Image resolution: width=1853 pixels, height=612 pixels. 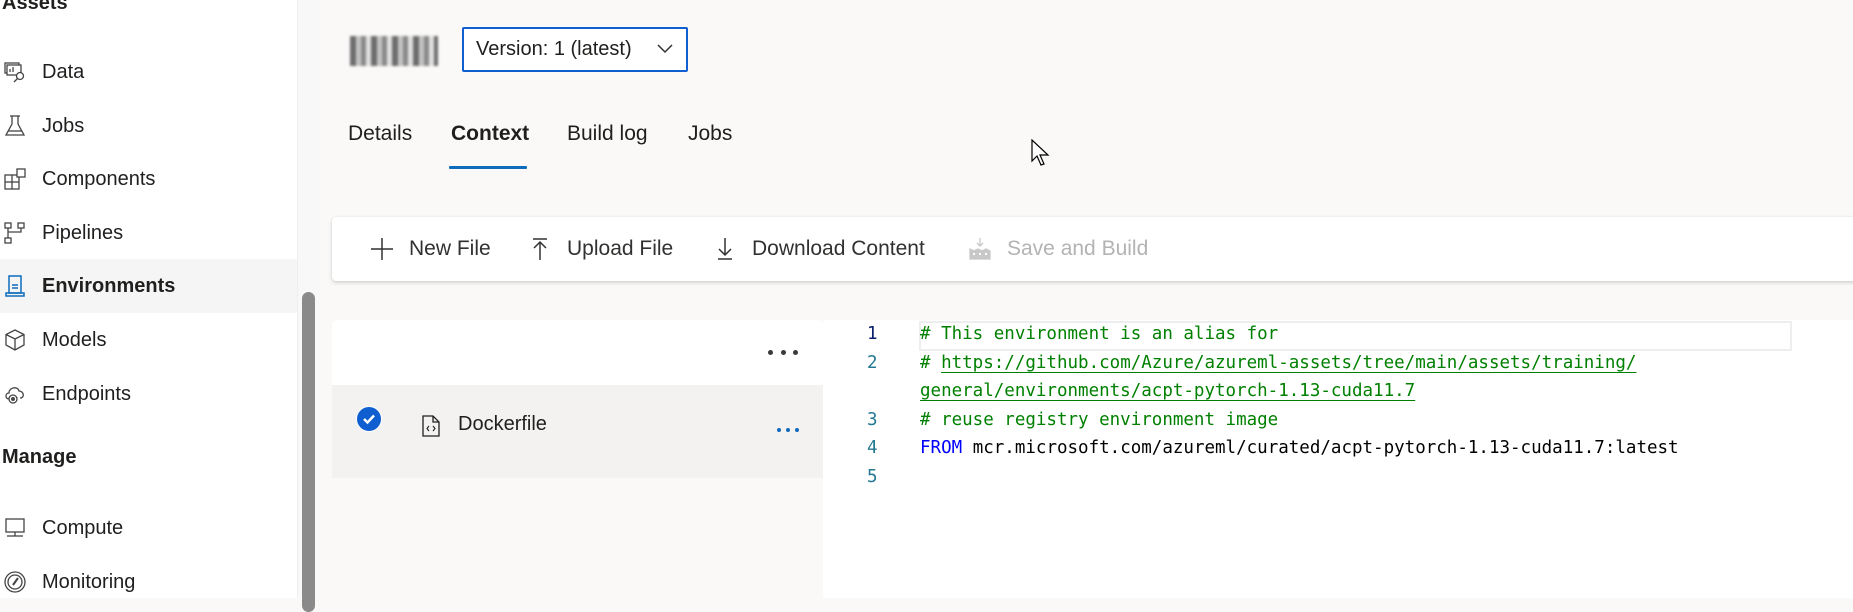 What do you see at coordinates (725, 249) in the screenshot?
I see `download-icon` at bounding box center [725, 249].